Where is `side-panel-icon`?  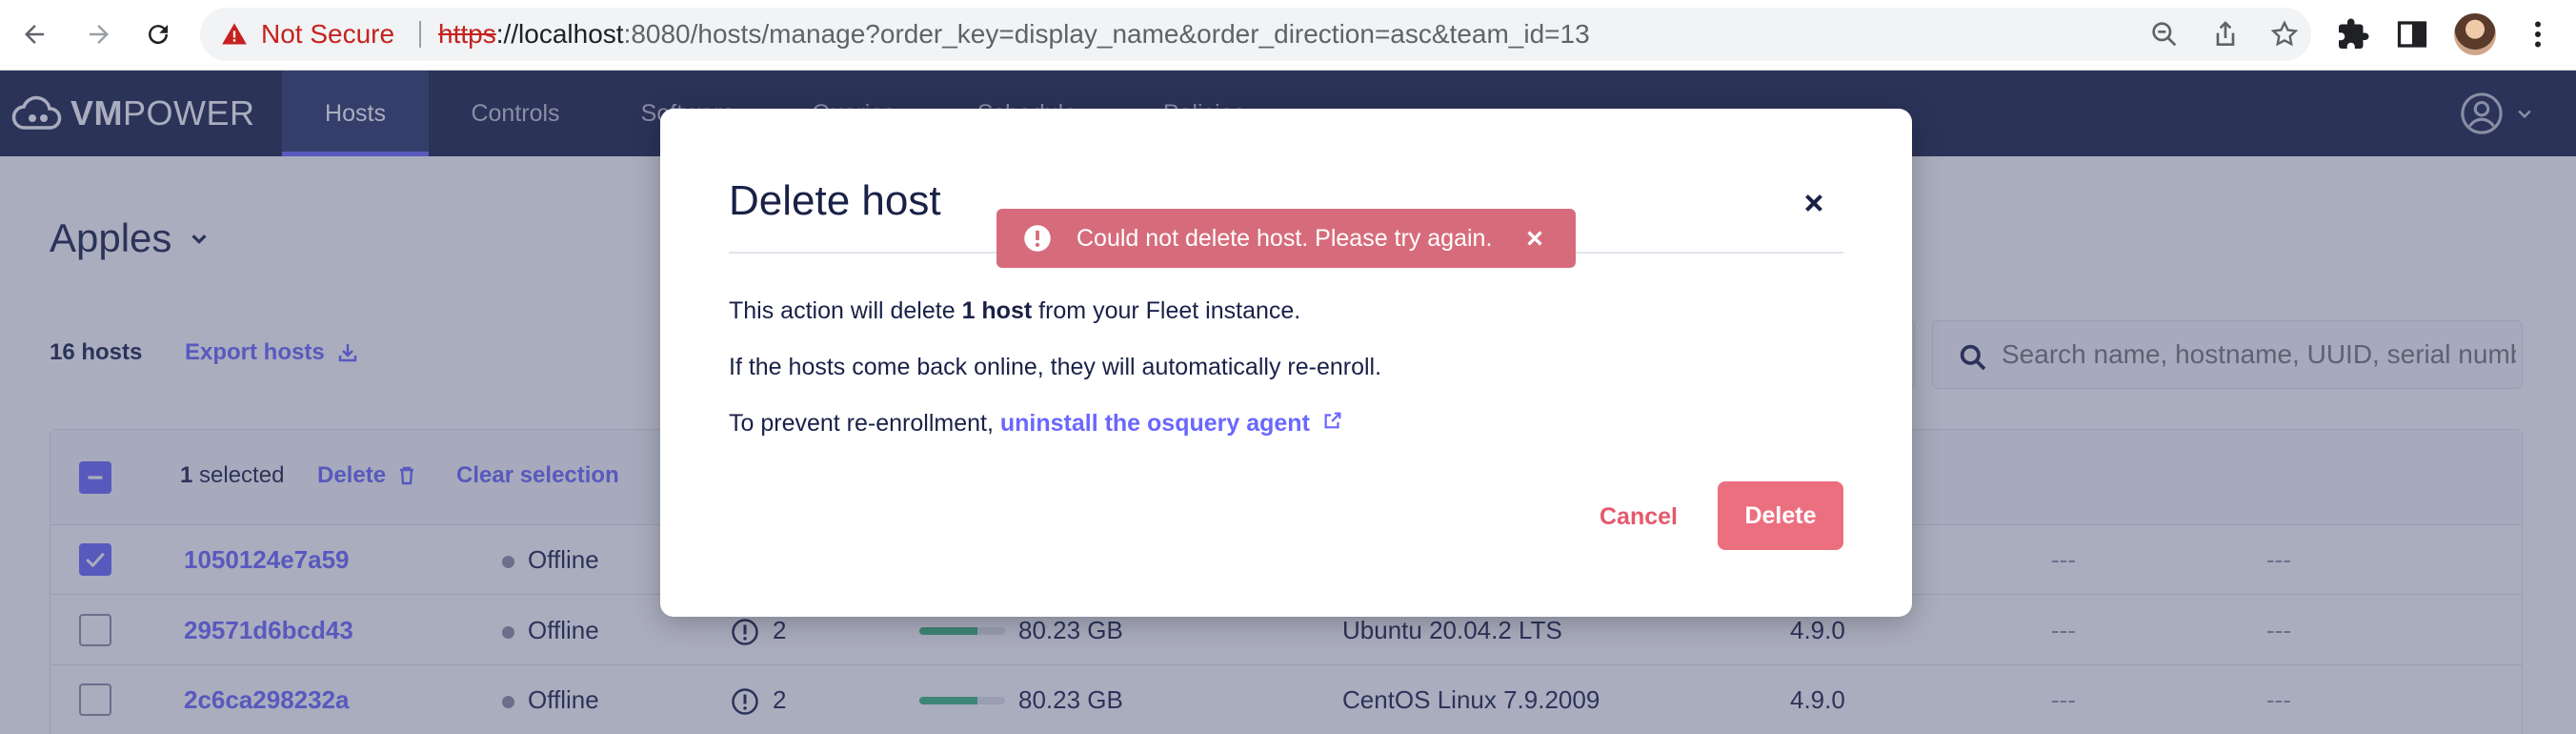
side-panel-icon is located at coordinates (2412, 34).